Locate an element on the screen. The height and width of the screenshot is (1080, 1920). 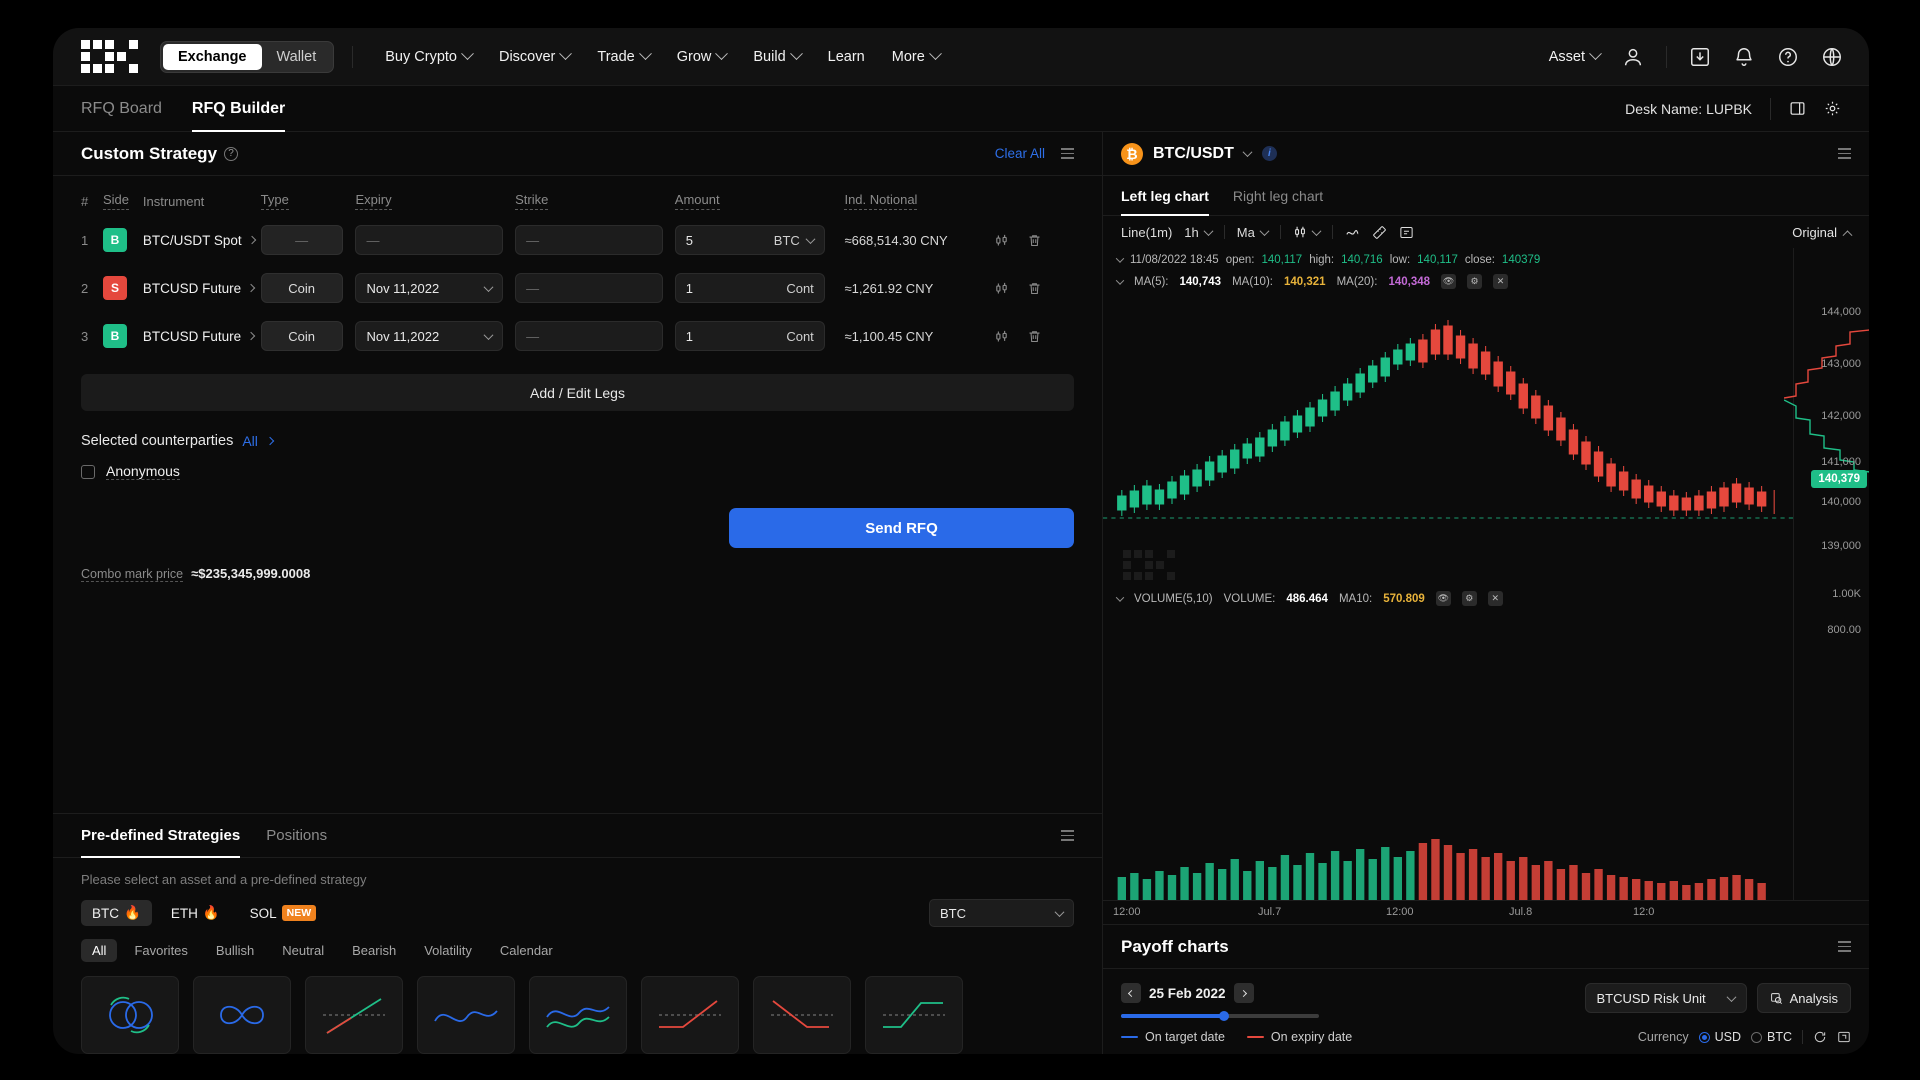
slider-handle is located at coordinates (1223, 1016).